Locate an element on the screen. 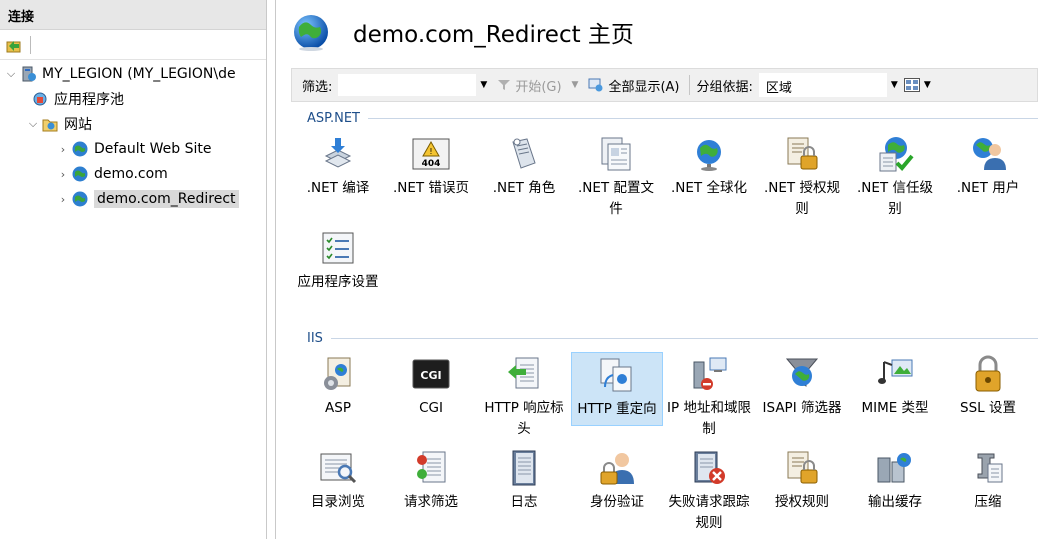 The image size is (1038, 539). tree-node-server: ⌵ MY_LEGION (MY_LEGION\de is located at coordinates (120, 74).